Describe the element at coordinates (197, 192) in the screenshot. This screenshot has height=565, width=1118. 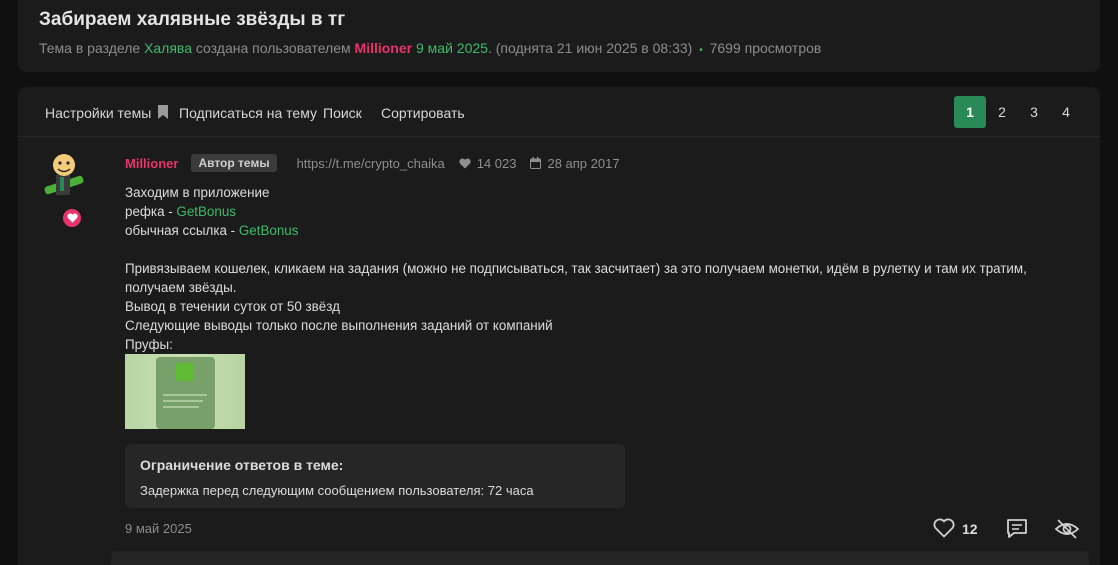
I see `post-line: Заходим в приложение` at that location.